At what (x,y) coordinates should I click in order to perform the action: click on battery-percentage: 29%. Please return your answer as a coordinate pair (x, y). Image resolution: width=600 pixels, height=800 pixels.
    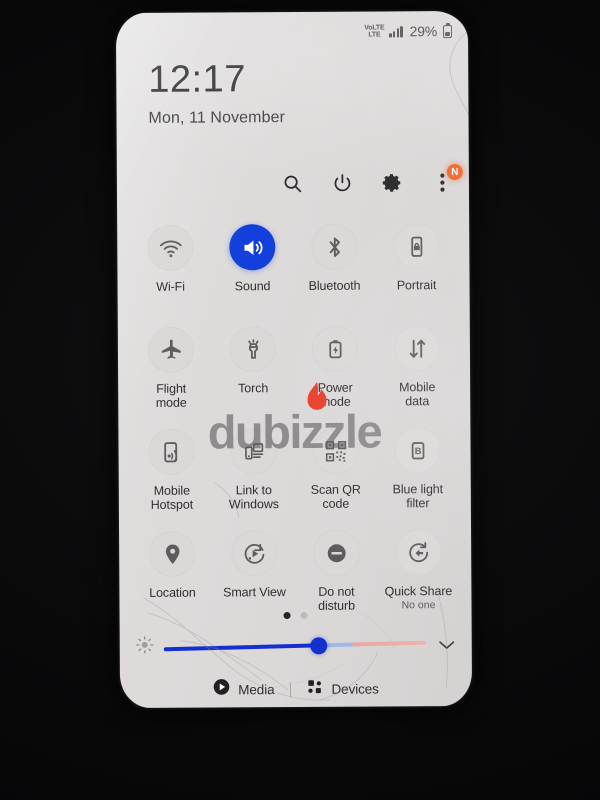
    Looking at the image, I should click on (423, 31).